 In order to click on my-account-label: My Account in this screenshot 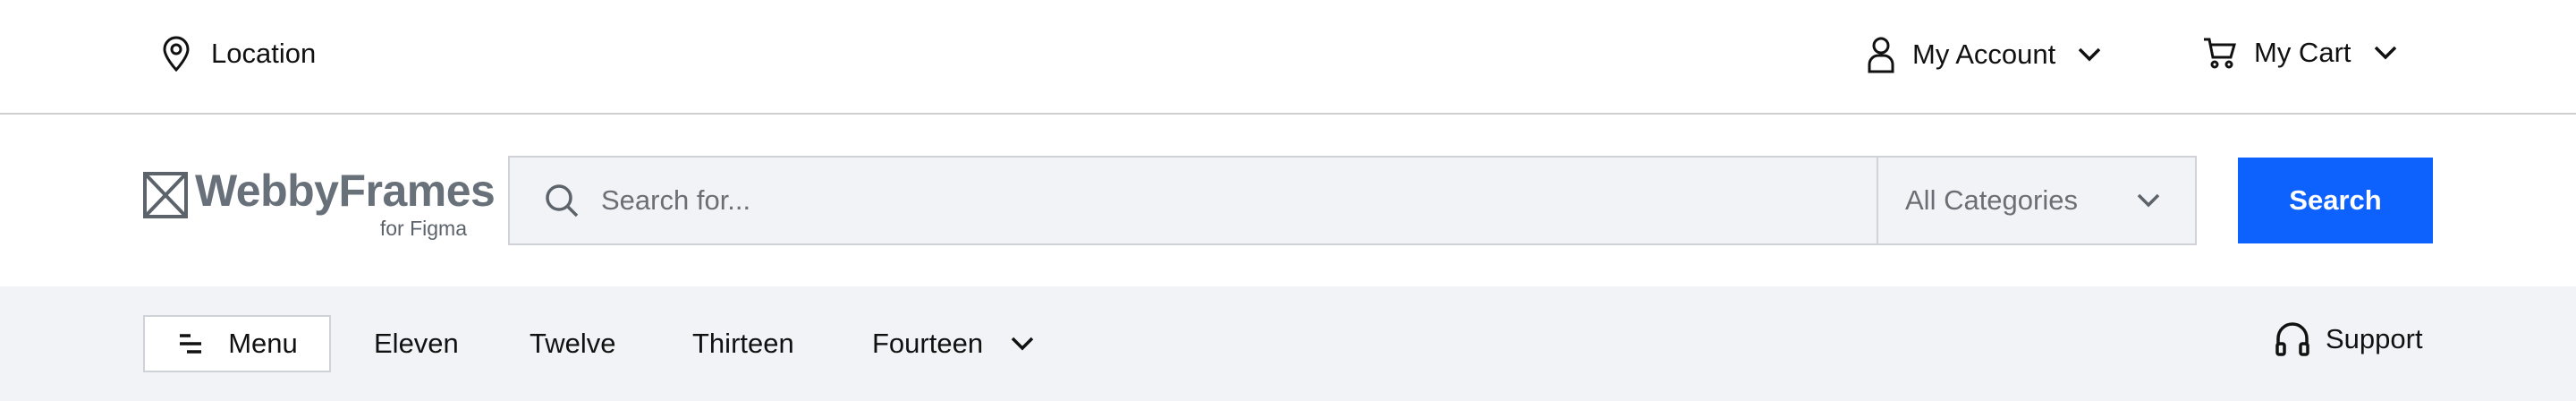, I will do `click(1984, 54)`.